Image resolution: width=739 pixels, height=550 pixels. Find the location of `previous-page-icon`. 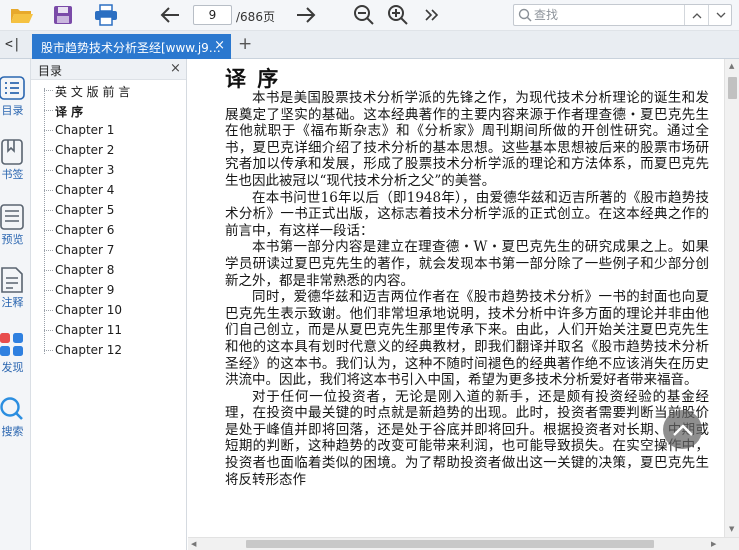

previous-page-icon is located at coordinates (170, 15).